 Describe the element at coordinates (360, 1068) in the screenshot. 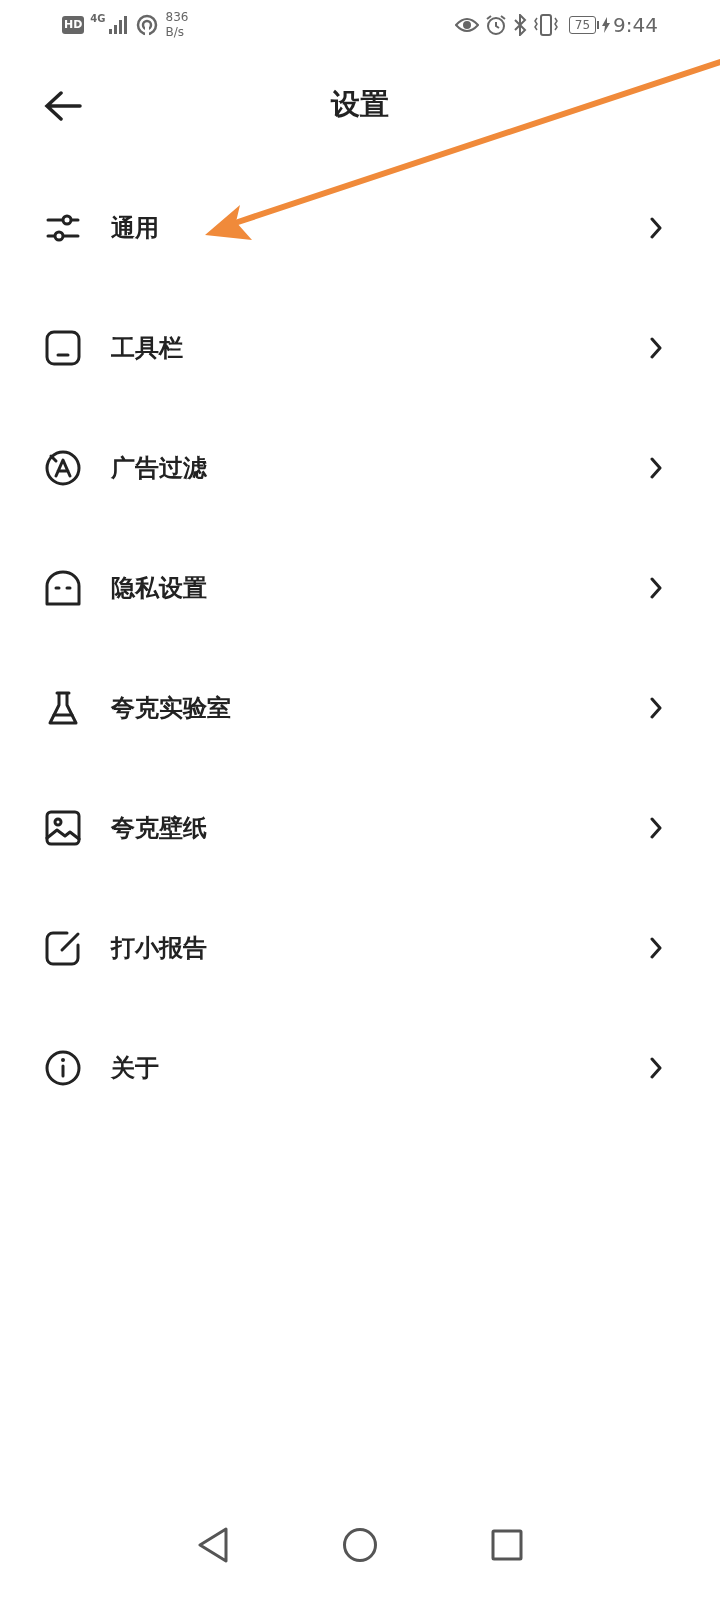

I see `settings-item: 关于` at that location.